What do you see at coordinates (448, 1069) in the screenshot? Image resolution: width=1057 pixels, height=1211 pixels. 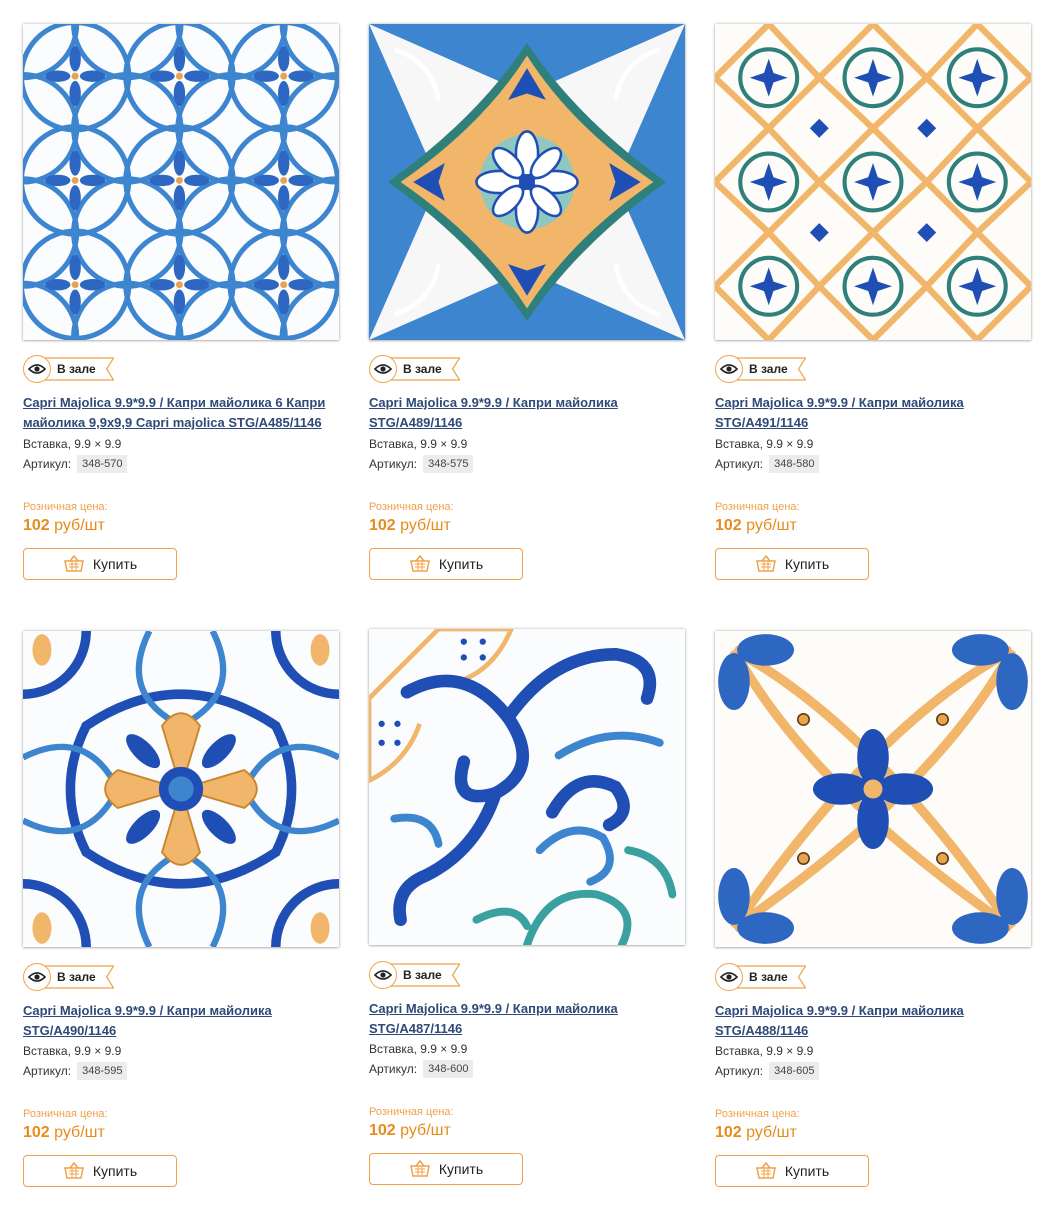 I see `sku-value: 348-600` at bounding box center [448, 1069].